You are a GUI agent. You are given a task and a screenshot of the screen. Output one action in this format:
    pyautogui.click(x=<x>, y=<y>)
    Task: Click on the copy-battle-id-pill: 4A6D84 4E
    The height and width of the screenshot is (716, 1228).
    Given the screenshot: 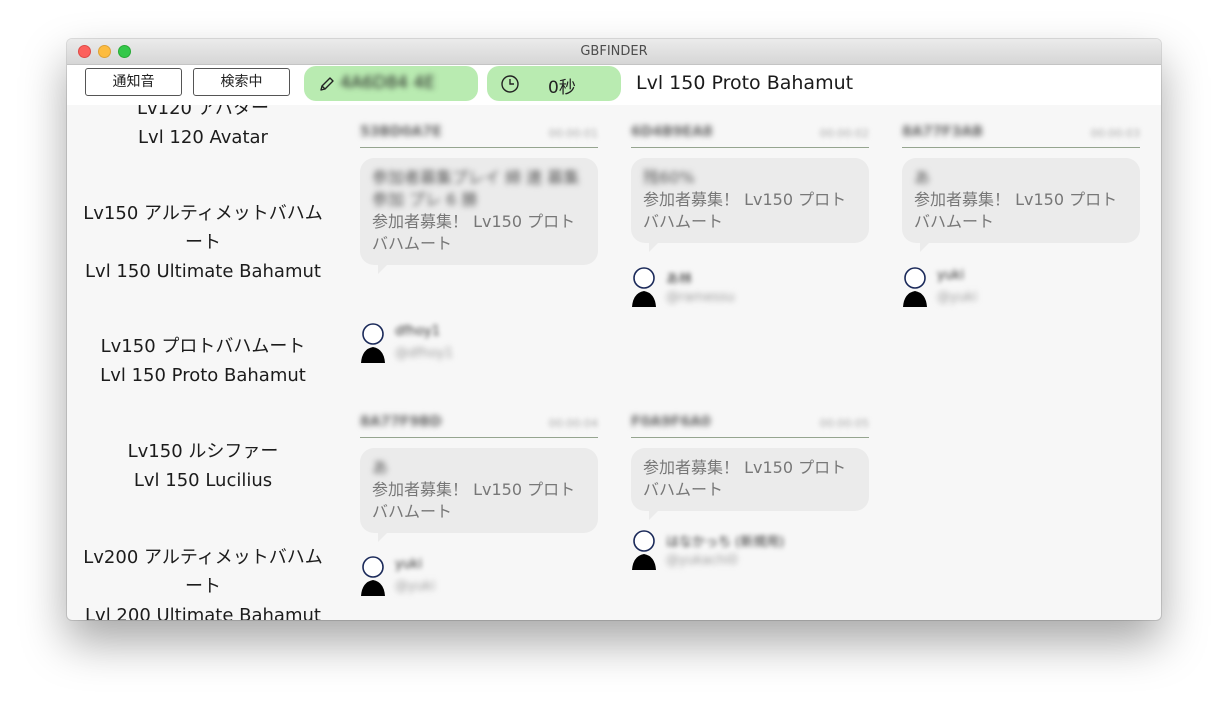 What is the action you would take?
    pyautogui.click(x=391, y=83)
    